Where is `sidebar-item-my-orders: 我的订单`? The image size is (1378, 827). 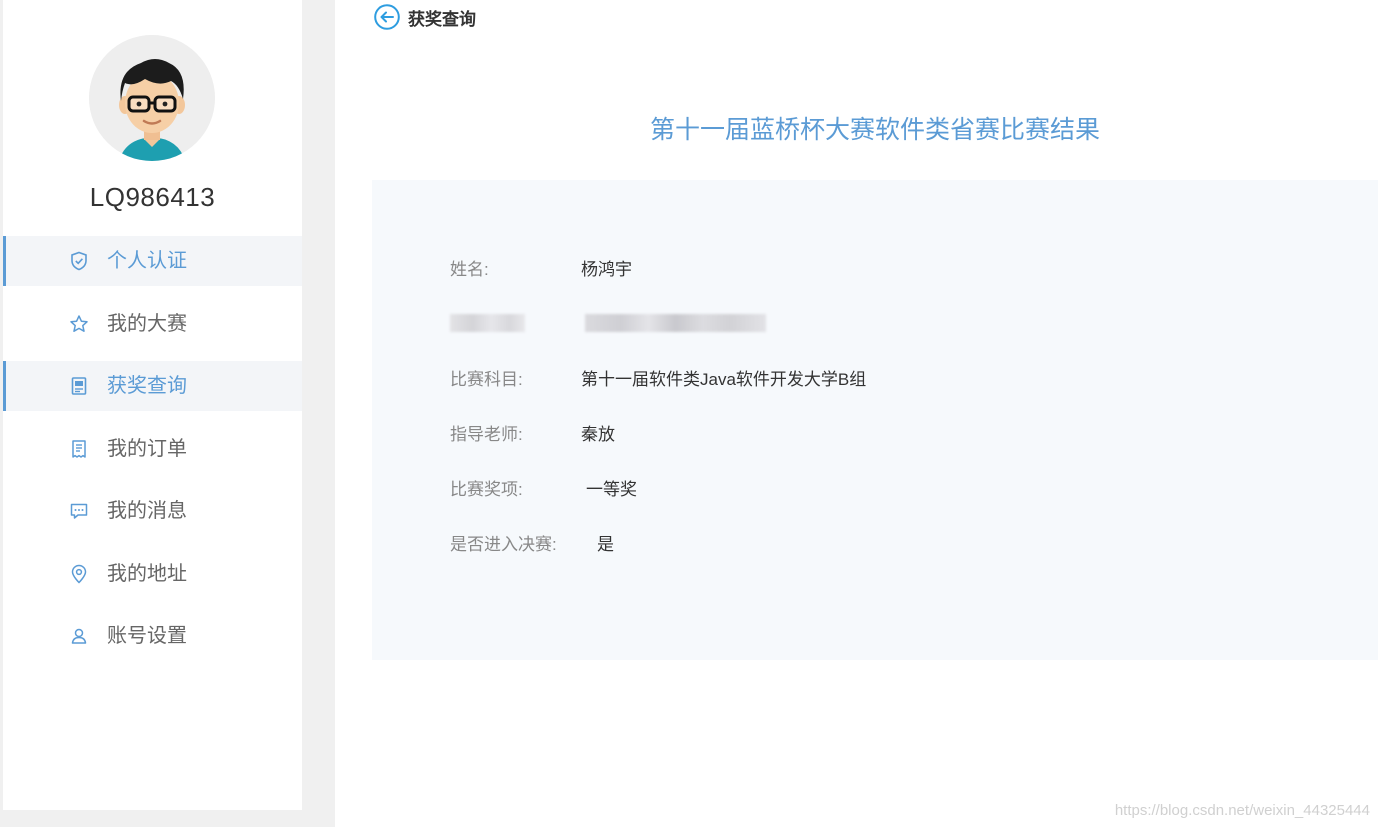 sidebar-item-my-orders: 我的订单 is located at coordinates (152, 449).